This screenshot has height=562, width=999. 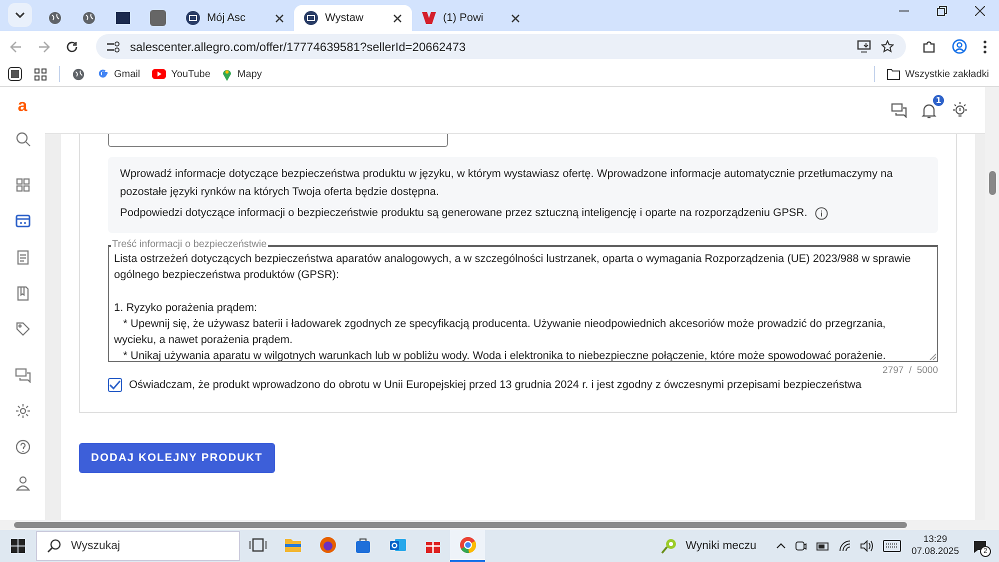 What do you see at coordinates (227, 74) in the screenshot?
I see `map-pin-icon` at bounding box center [227, 74].